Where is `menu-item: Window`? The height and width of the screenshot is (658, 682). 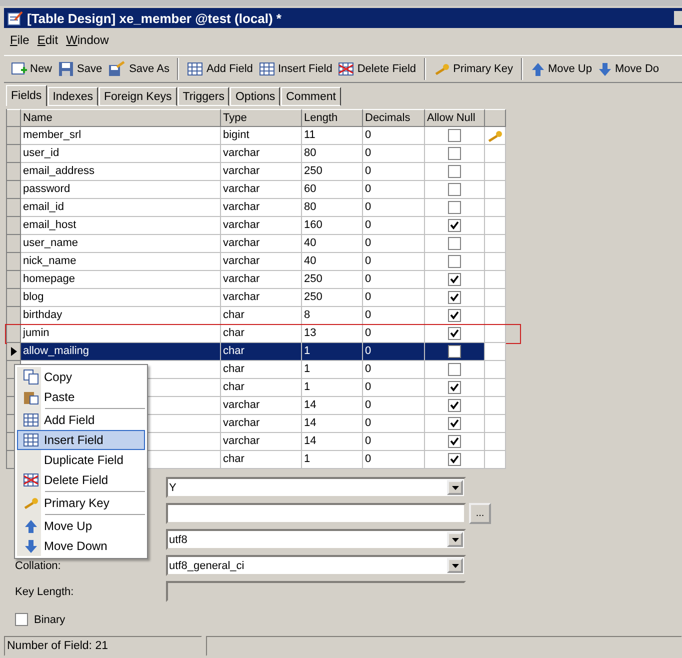
menu-item: Window is located at coordinates (87, 40).